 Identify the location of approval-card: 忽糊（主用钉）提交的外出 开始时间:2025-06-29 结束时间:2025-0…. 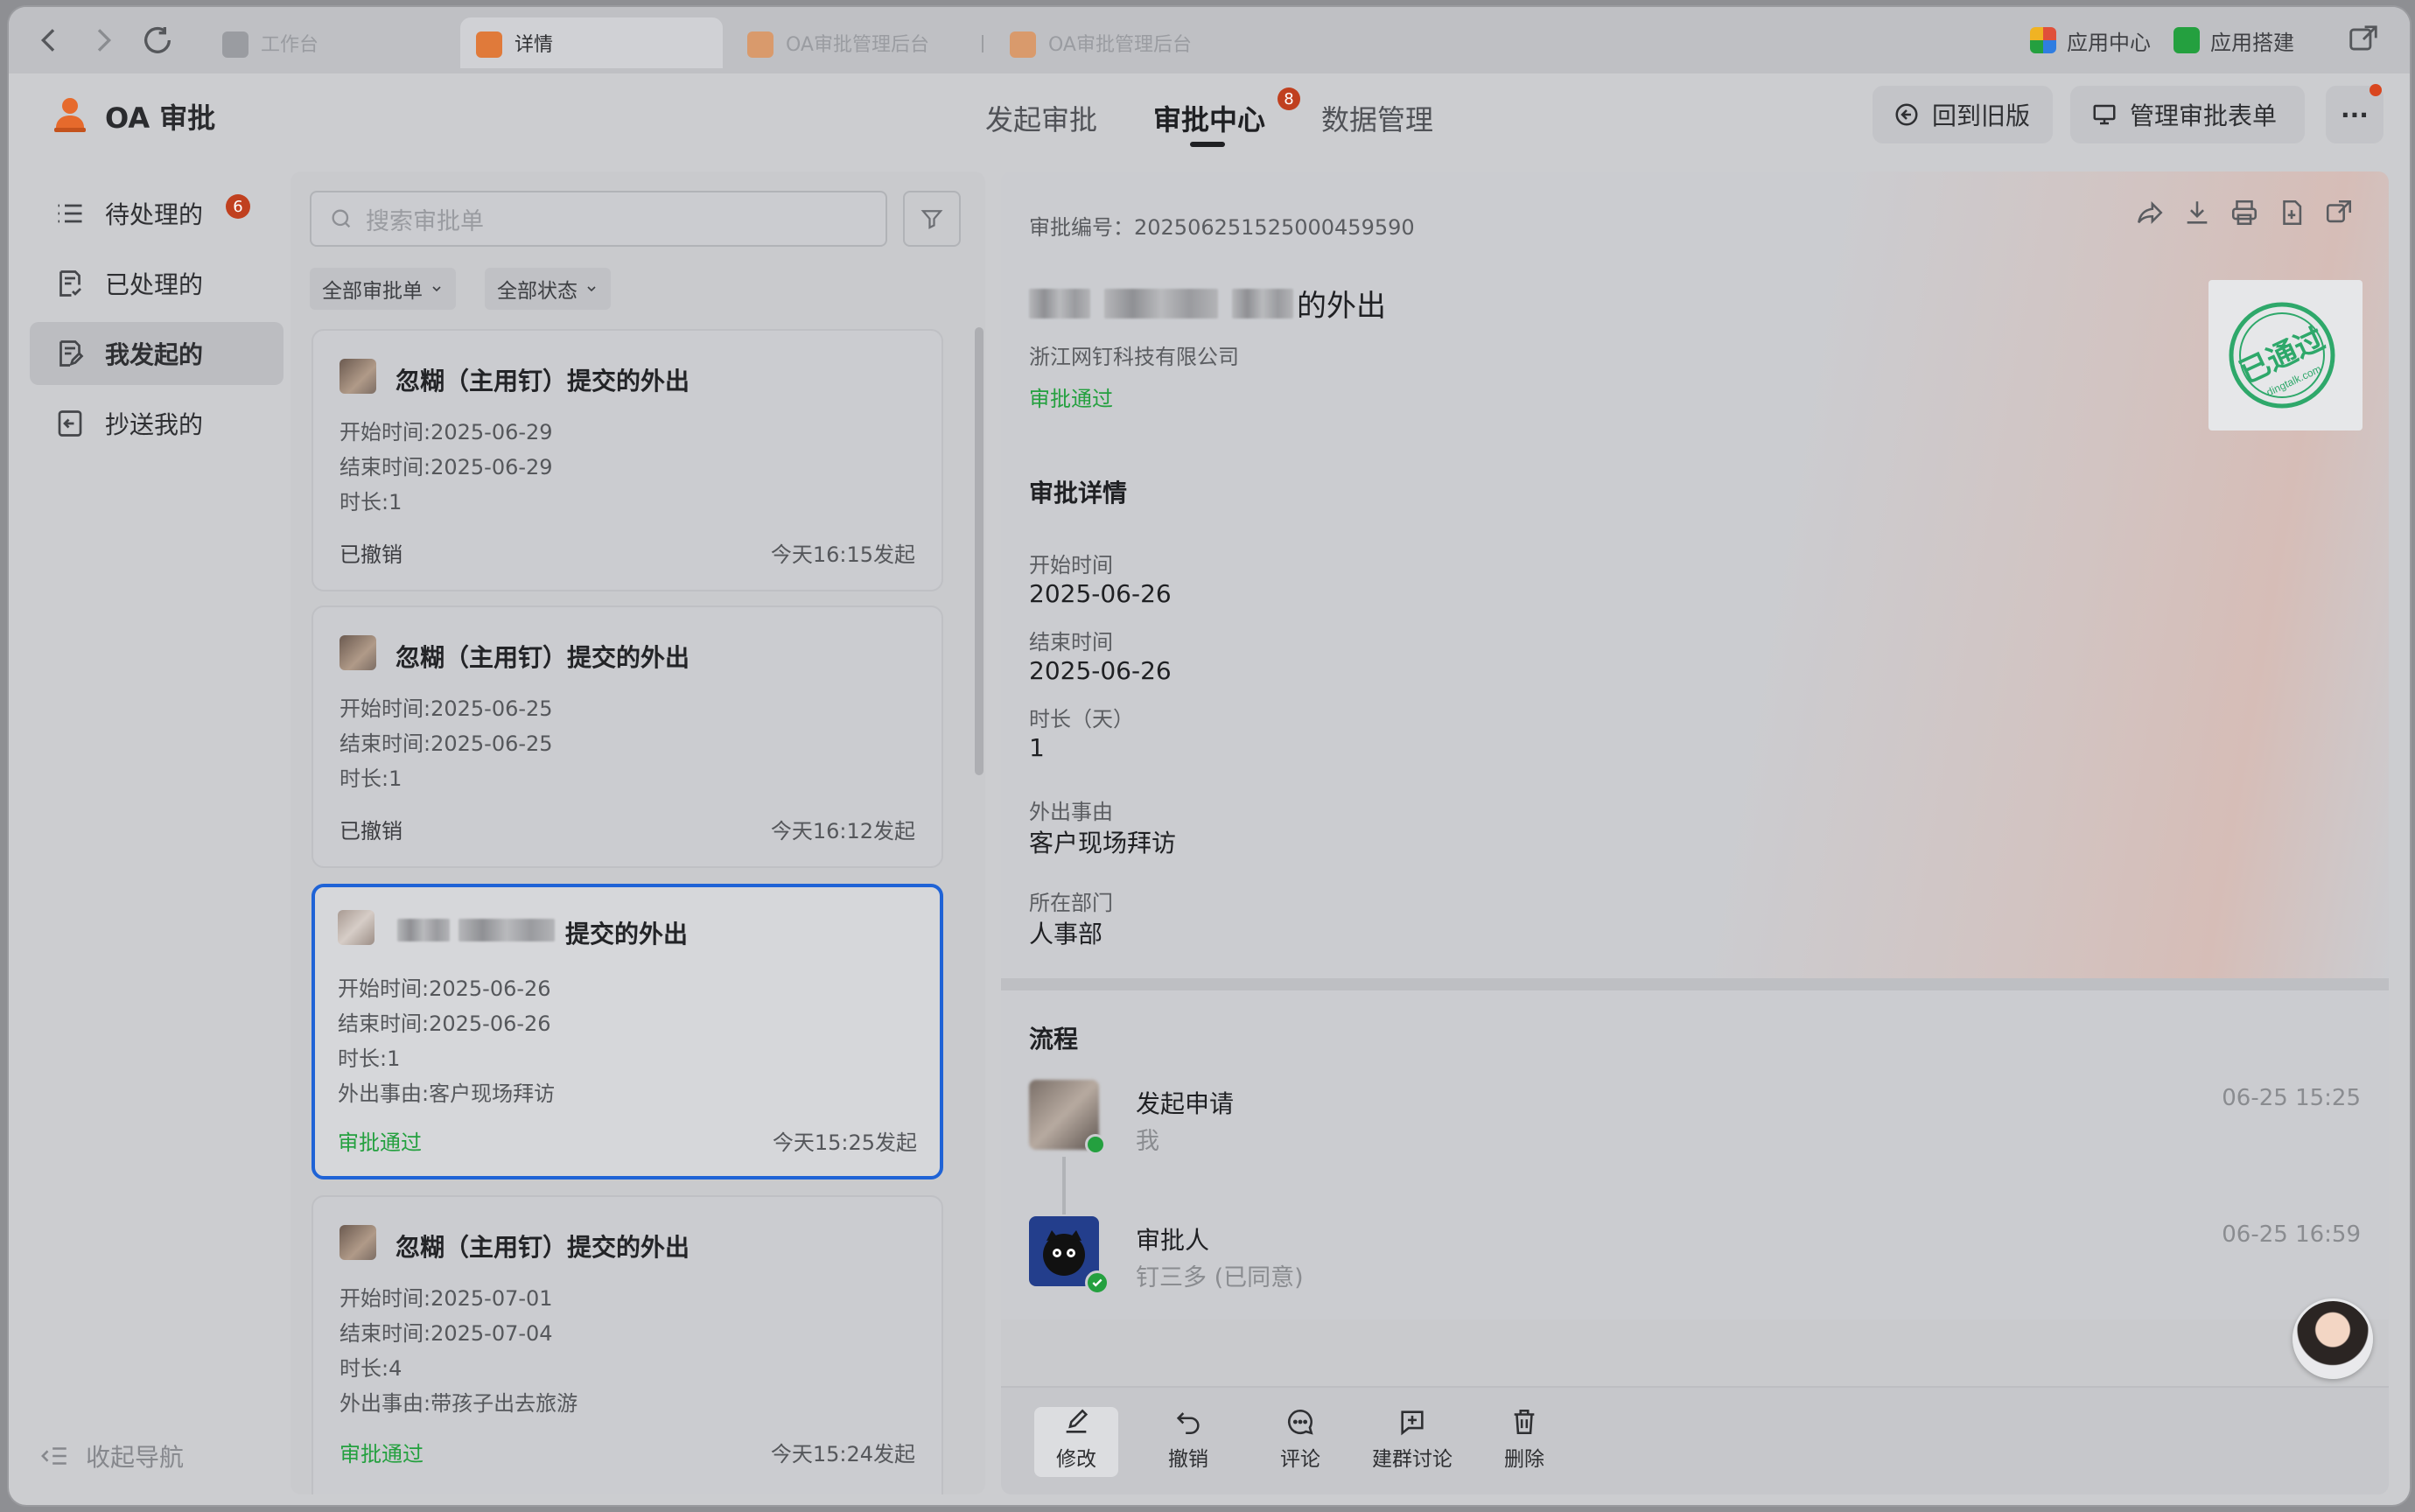
(627, 460).